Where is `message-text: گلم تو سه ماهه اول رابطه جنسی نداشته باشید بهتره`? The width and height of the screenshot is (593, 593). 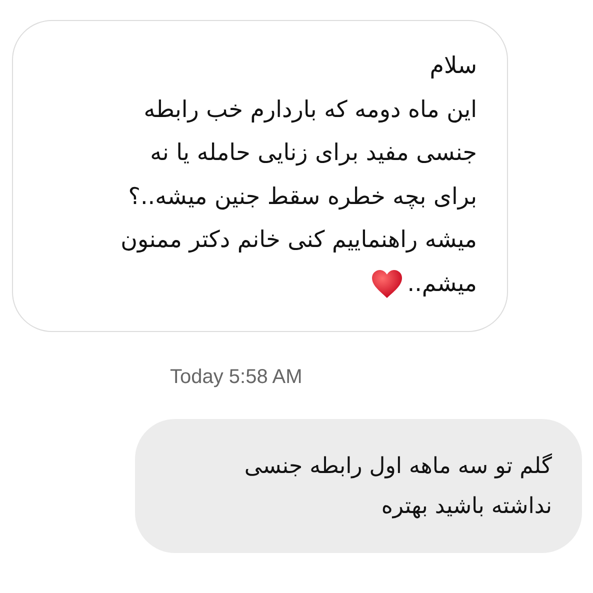
message-text: گلم تو سه ماهه اول رابطه جنسی نداشته باشید بهتره is located at coordinates (397, 486).